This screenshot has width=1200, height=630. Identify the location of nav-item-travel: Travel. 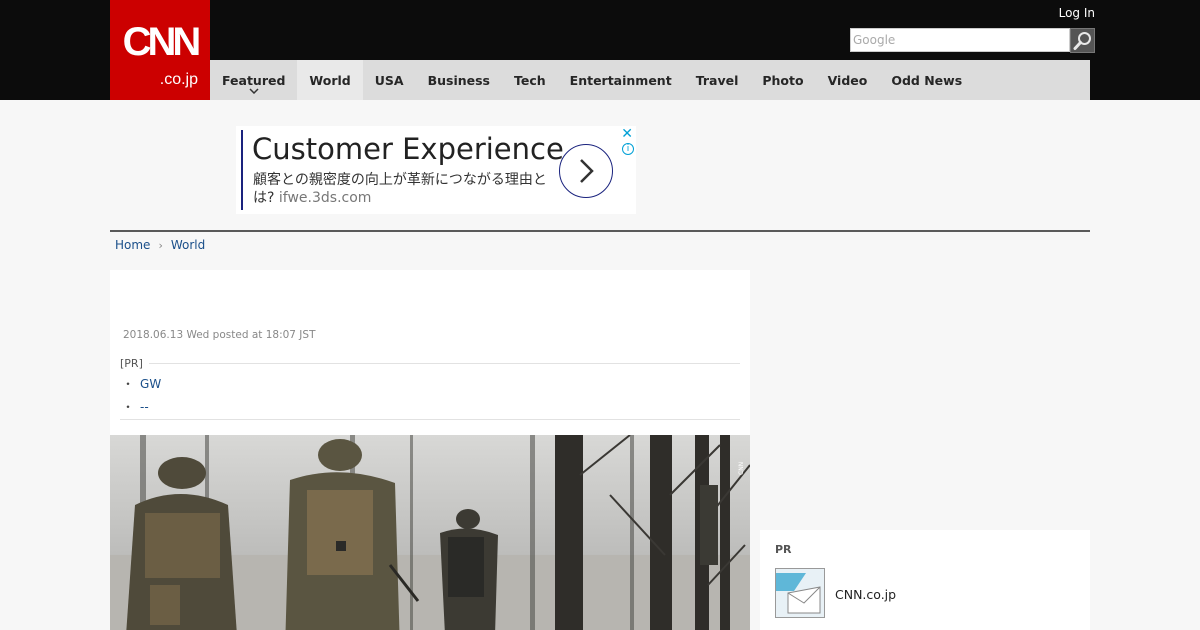
(717, 80).